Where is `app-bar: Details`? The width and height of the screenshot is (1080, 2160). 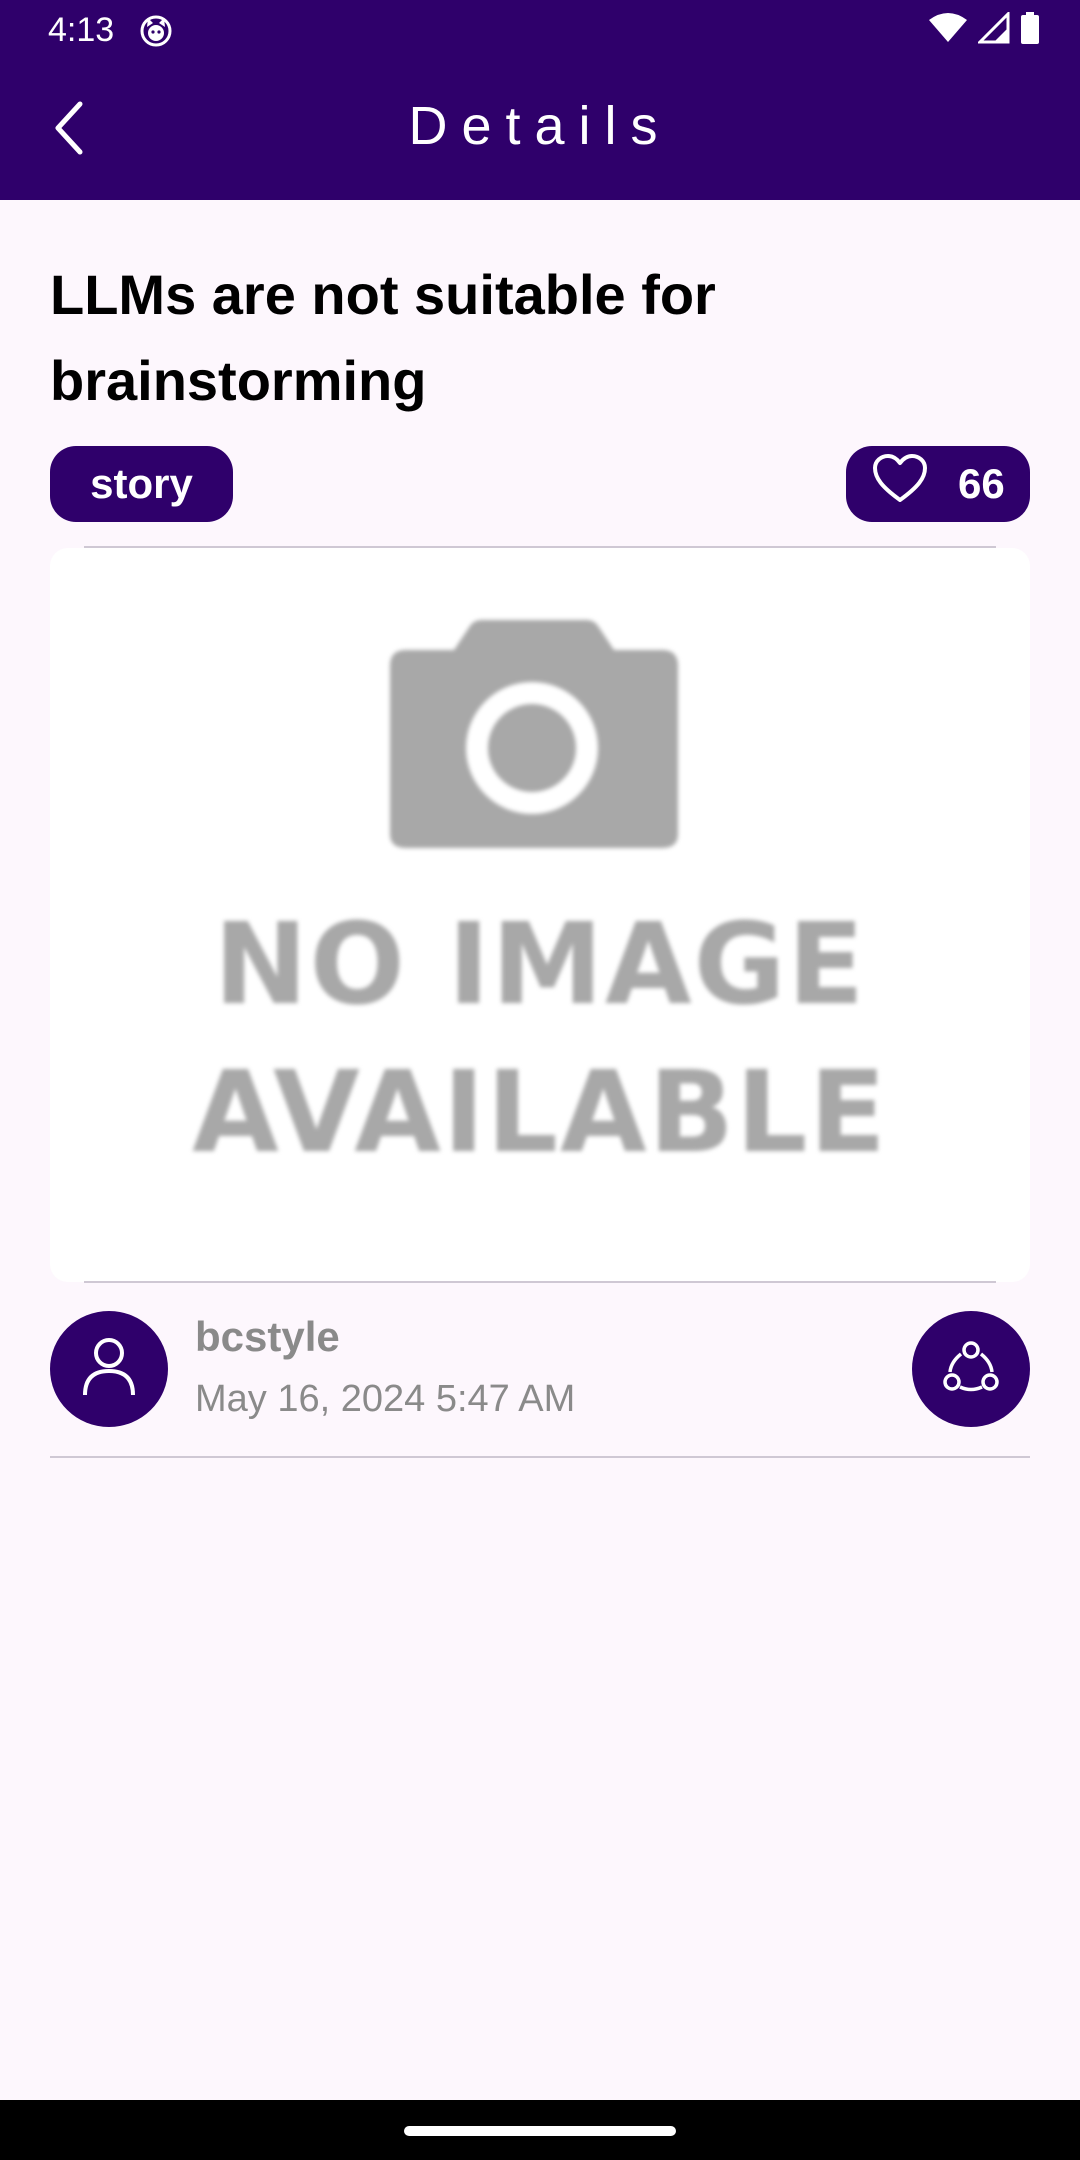 app-bar: Details is located at coordinates (540, 130).